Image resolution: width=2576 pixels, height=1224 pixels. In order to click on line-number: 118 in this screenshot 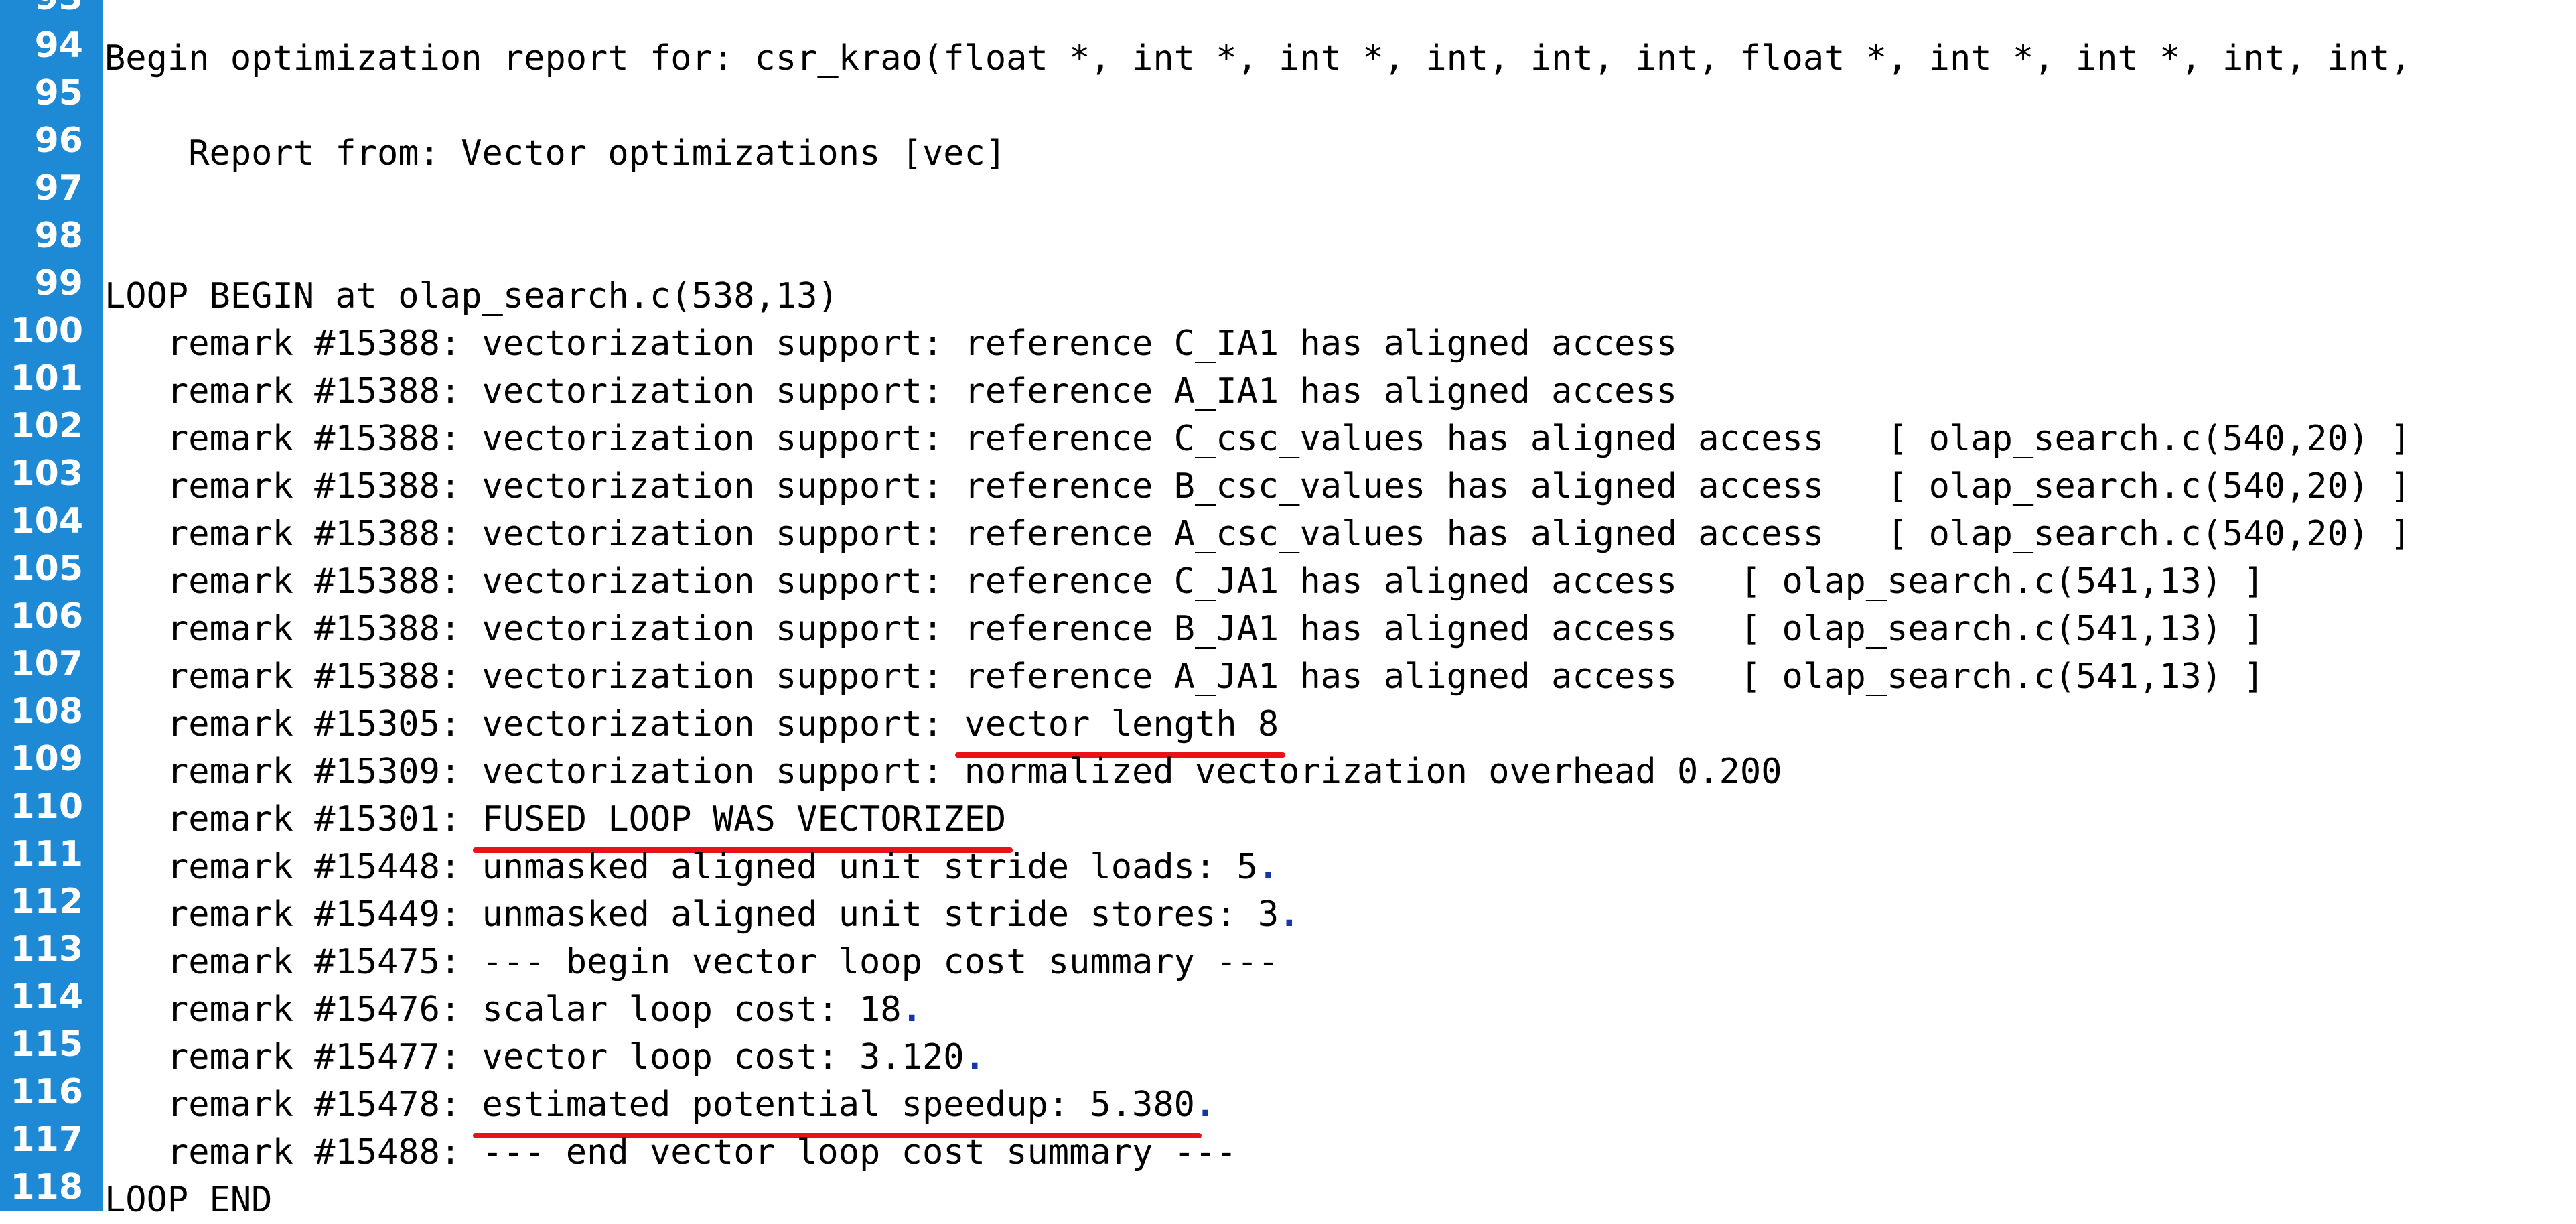, I will do `click(46, 1187)`.